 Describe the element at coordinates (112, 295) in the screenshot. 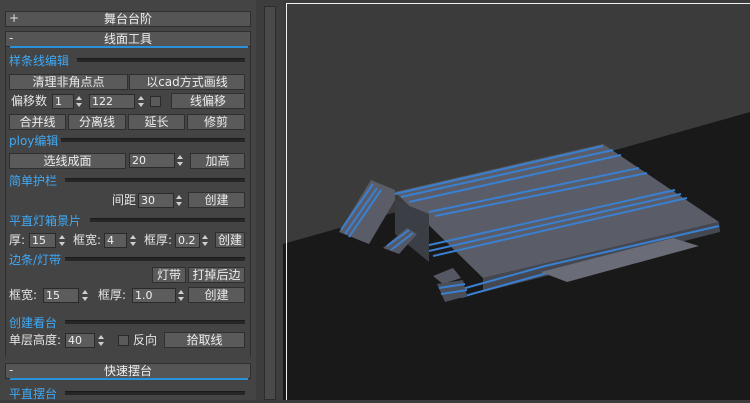

I see `strip-frame-thickness-label: 框厚:` at that location.